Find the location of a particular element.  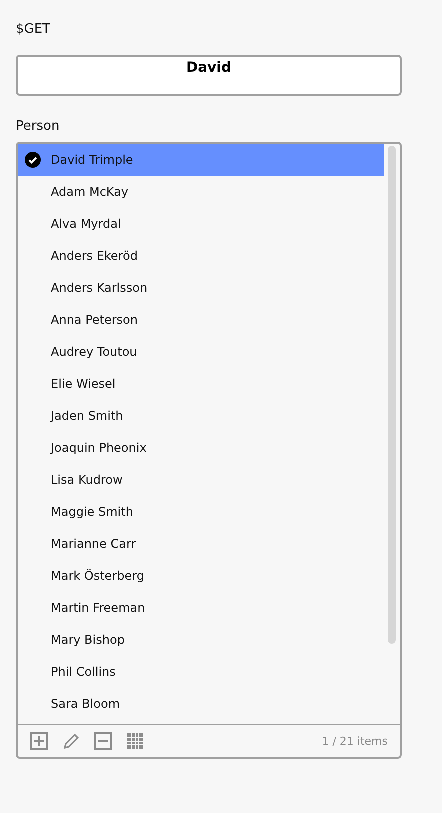

remove-icon is located at coordinates (103, 741).